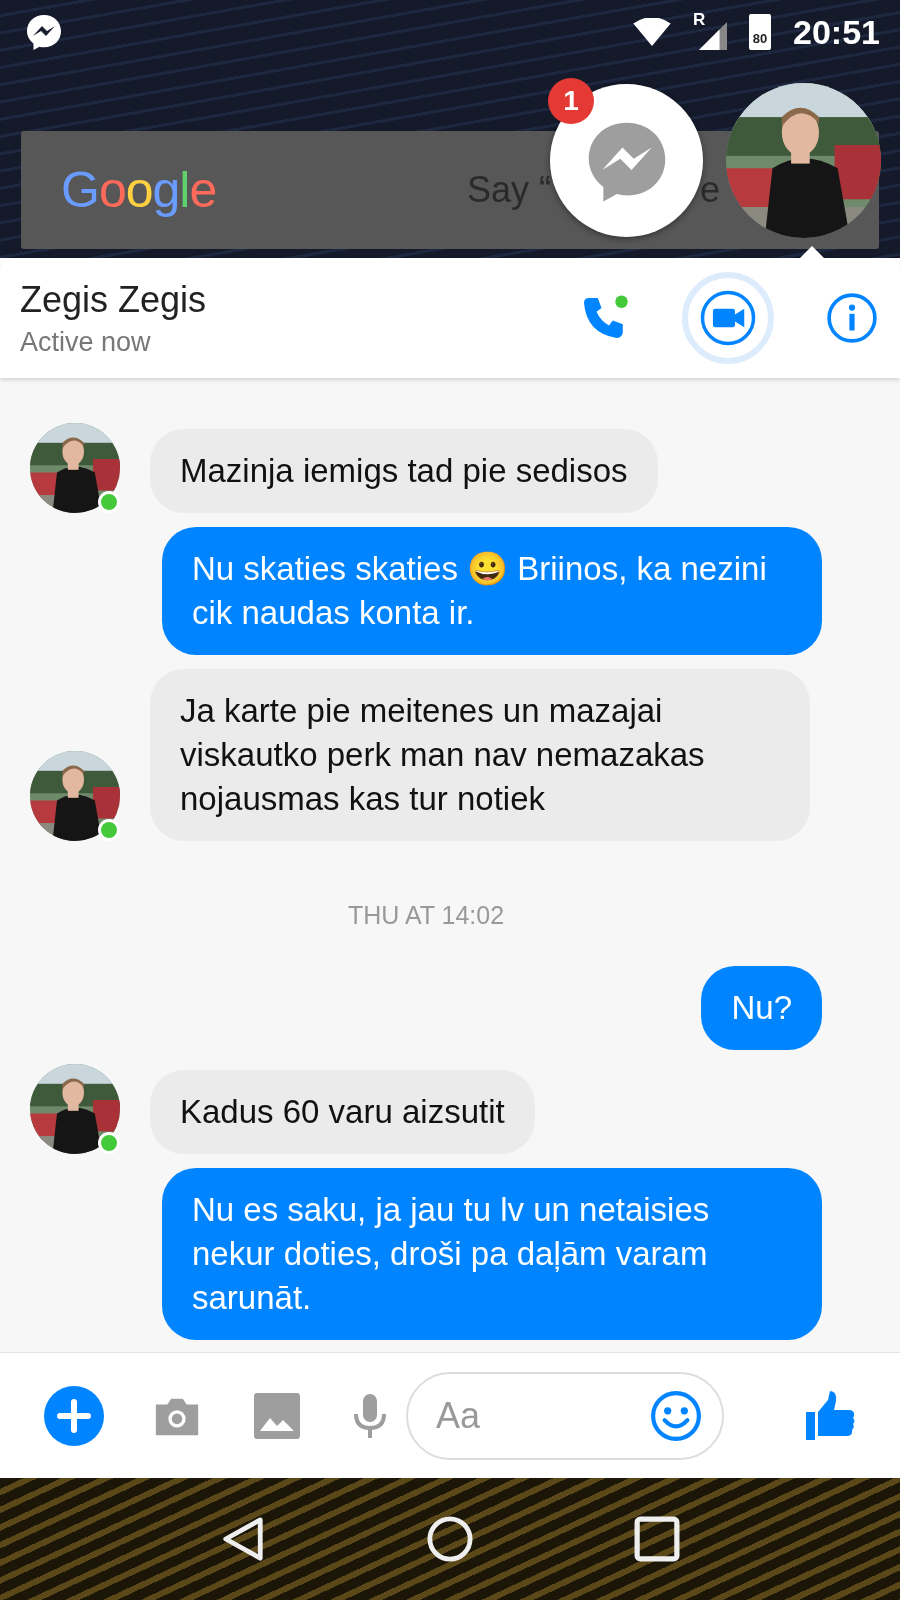 This screenshot has height=1600, width=900. What do you see at coordinates (370, 1415) in the screenshot?
I see `microphone-icon` at bounding box center [370, 1415].